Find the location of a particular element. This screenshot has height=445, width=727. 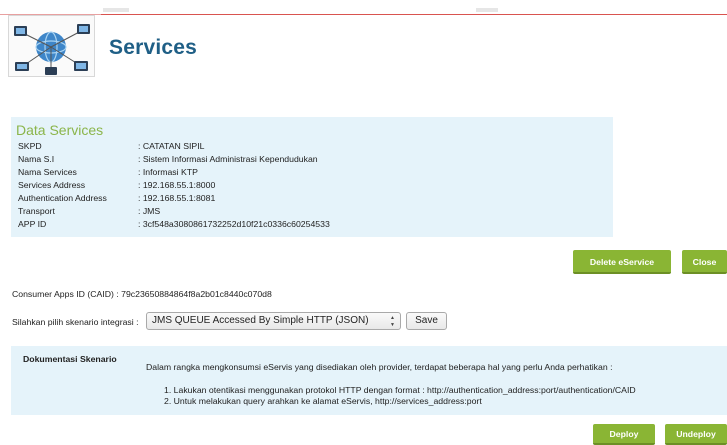

field-label: Nama Services is located at coordinates (47, 172).